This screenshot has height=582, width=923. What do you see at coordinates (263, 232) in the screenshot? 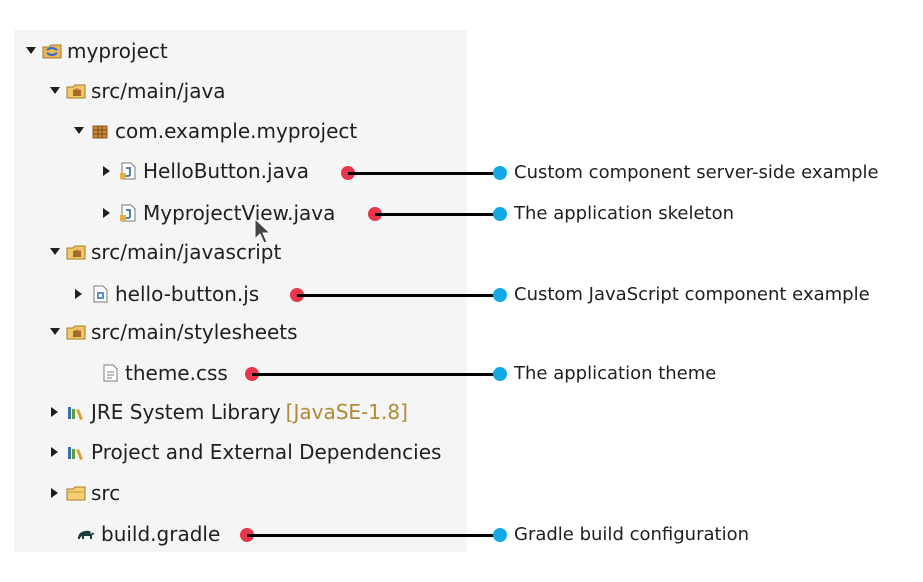
I see `mouse-cursor-icon` at bounding box center [263, 232].